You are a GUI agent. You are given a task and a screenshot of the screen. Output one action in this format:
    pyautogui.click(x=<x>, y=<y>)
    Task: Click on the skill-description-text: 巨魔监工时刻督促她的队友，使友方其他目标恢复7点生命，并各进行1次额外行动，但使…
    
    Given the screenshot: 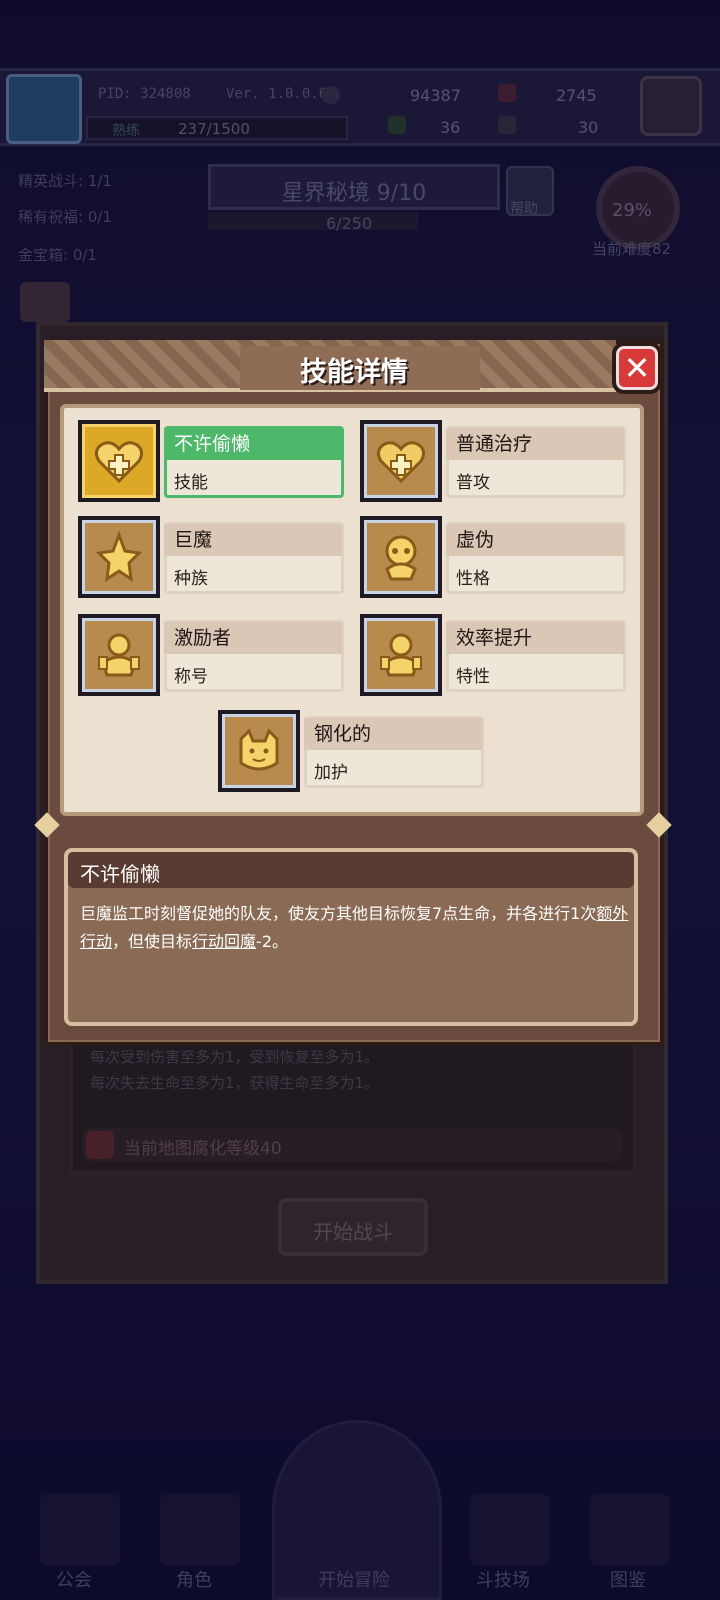 What is the action you would take?
    pyautogui.click(x=356, y=928)
    